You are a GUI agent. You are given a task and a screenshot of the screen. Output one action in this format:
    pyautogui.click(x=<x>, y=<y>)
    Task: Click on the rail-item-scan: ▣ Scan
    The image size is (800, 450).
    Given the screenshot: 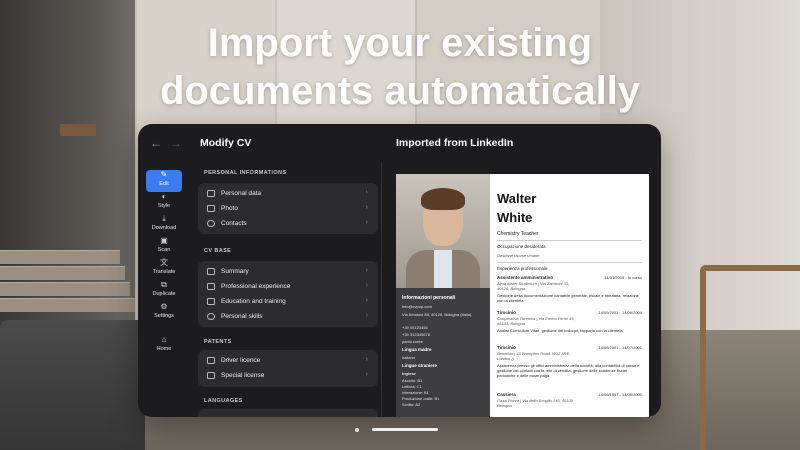 What is the action you would take?
    pyautogui.click(x=164, y=247)
    